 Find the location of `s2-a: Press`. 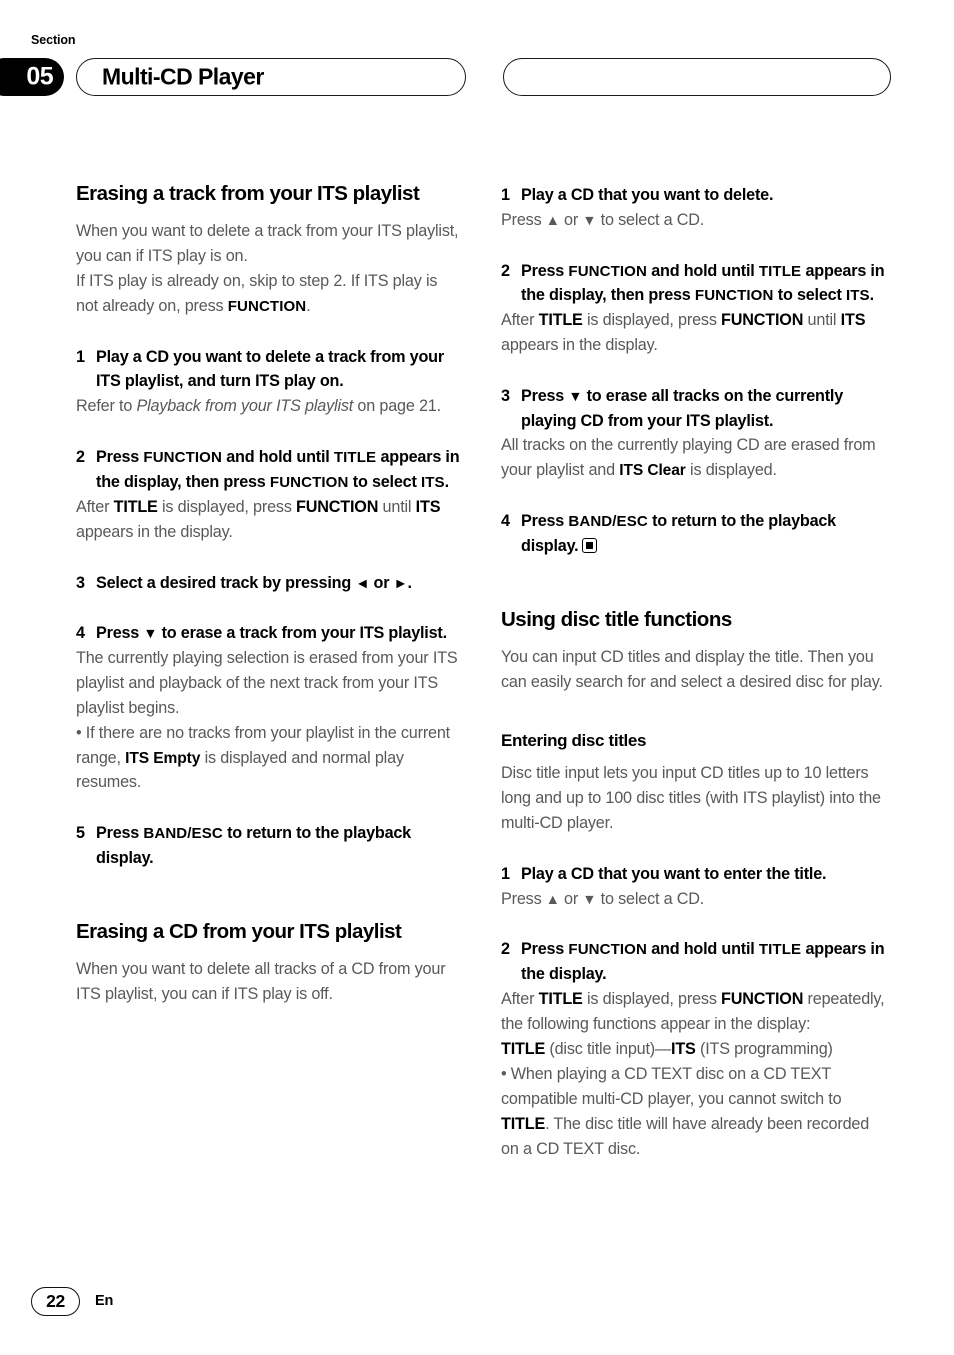

s2-a: Press is located at coordinates (545, 949).